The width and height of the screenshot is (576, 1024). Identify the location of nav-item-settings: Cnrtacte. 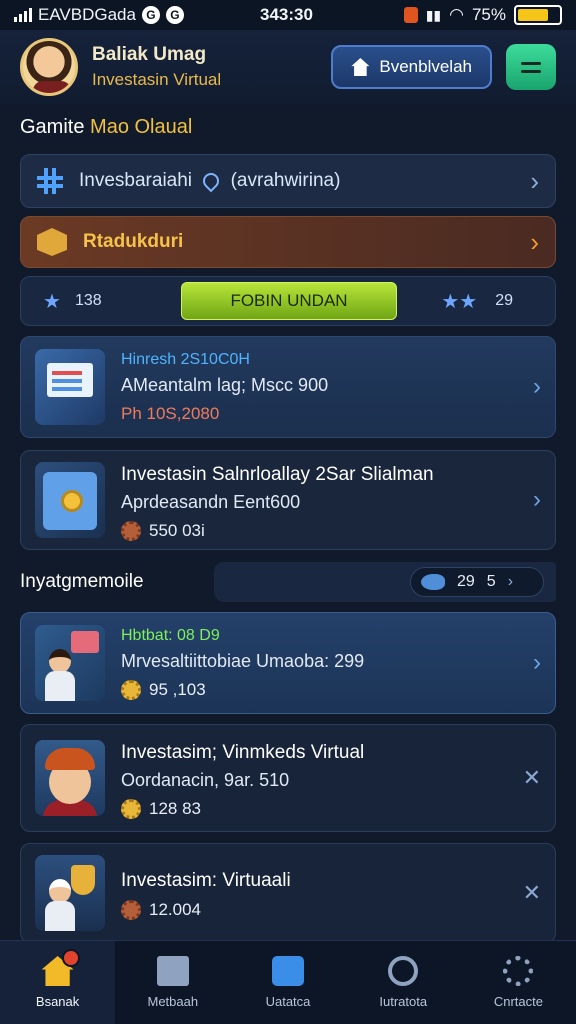
(518, 982).